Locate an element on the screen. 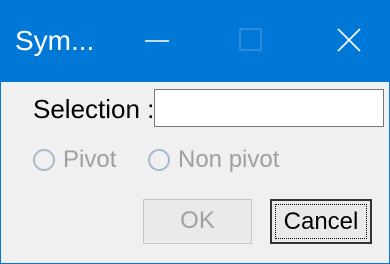 The height and width of the screenshot is (264, 390). ok-button-label: OK is located at coordinates (197, 220).